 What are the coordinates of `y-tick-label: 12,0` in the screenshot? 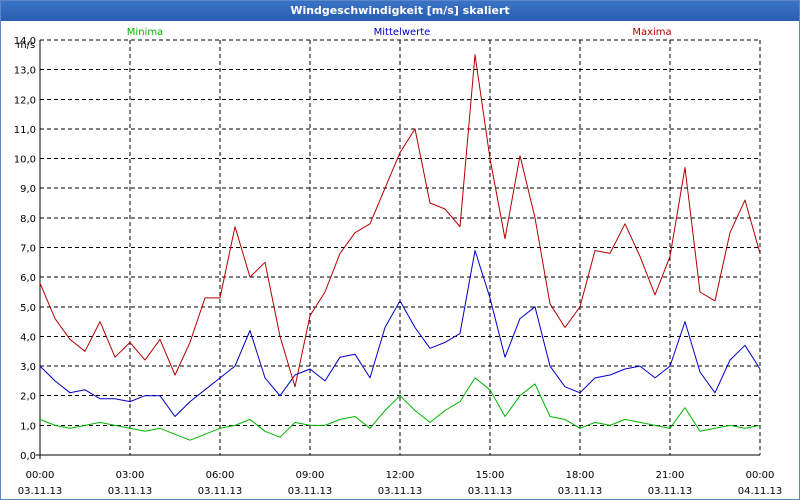 It's located at (25, 100).